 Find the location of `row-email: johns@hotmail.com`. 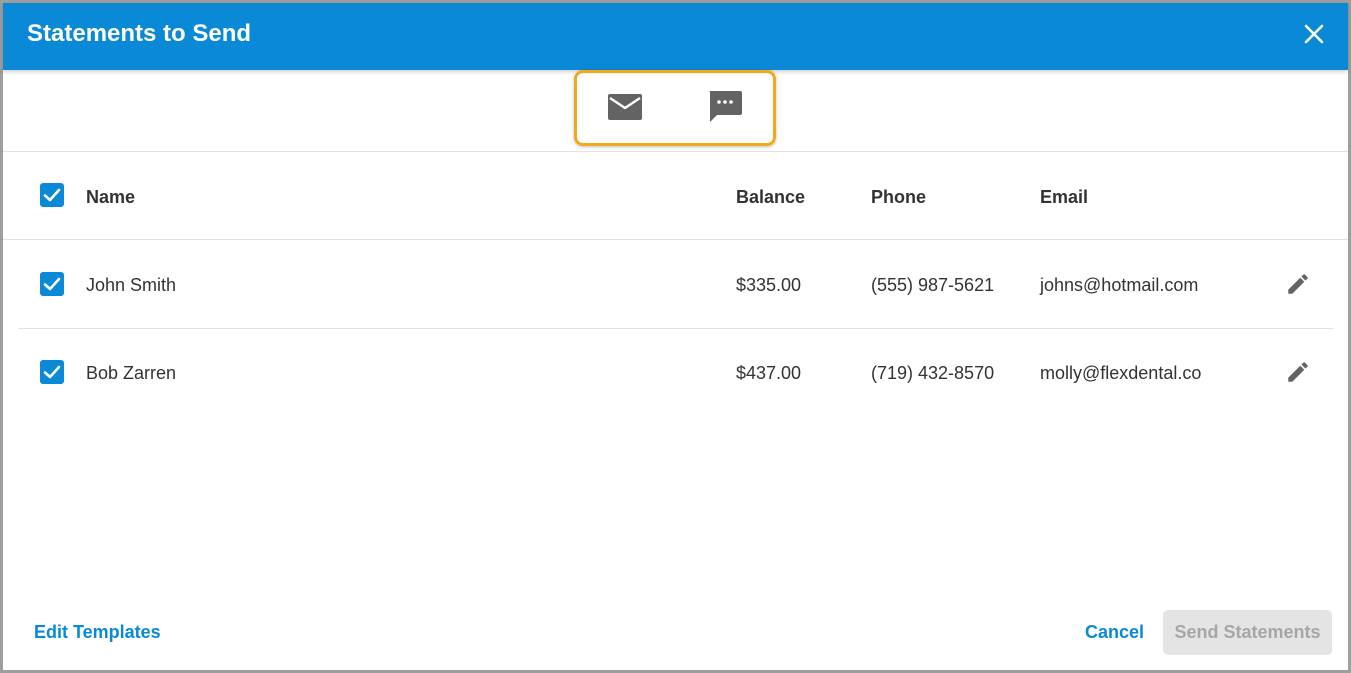

row-email: johns@hotmail.com is located at coordinates (1119, 285).